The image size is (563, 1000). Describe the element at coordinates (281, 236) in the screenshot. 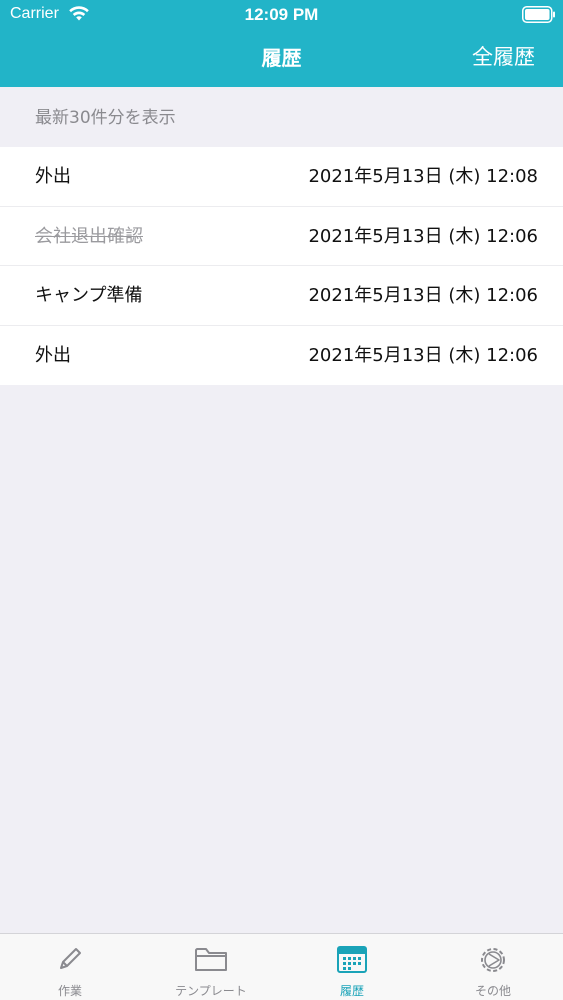

I see `history-row: 会社退出確認 2021年5月13日 (木) 12:06` at that location.